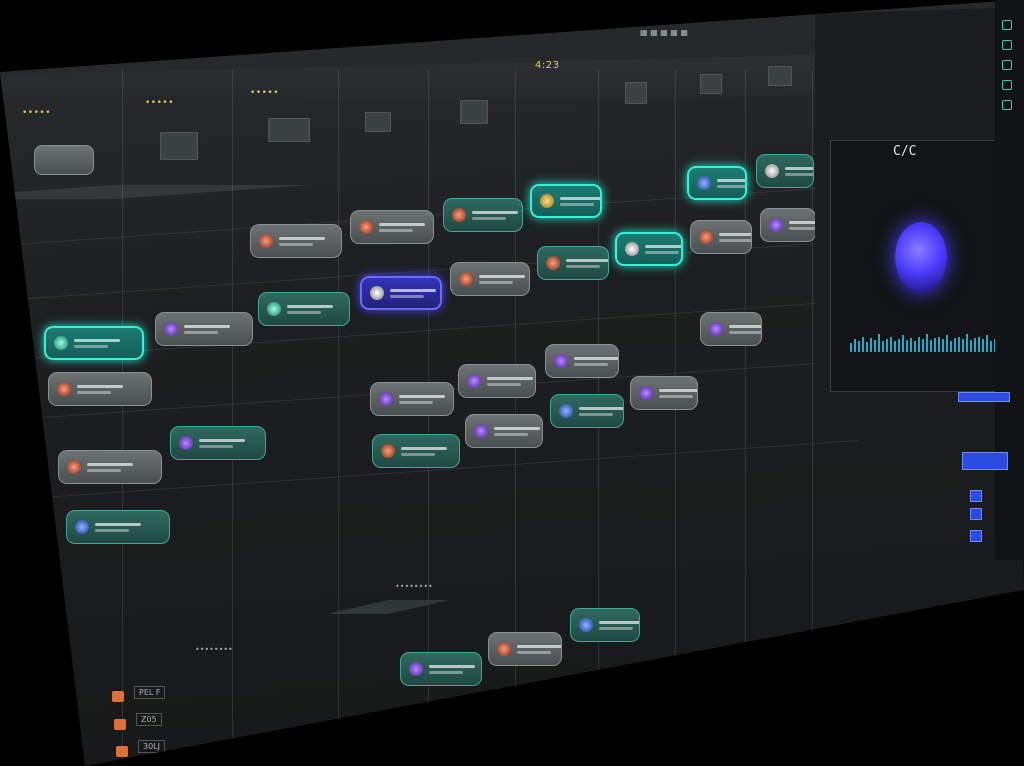  What do you see at coordinates (664, 32) in the screenshot?
I see `toolbar-icons: ▦ ▦ ▦ ▦ ▦` at bounding box center [664, 32].